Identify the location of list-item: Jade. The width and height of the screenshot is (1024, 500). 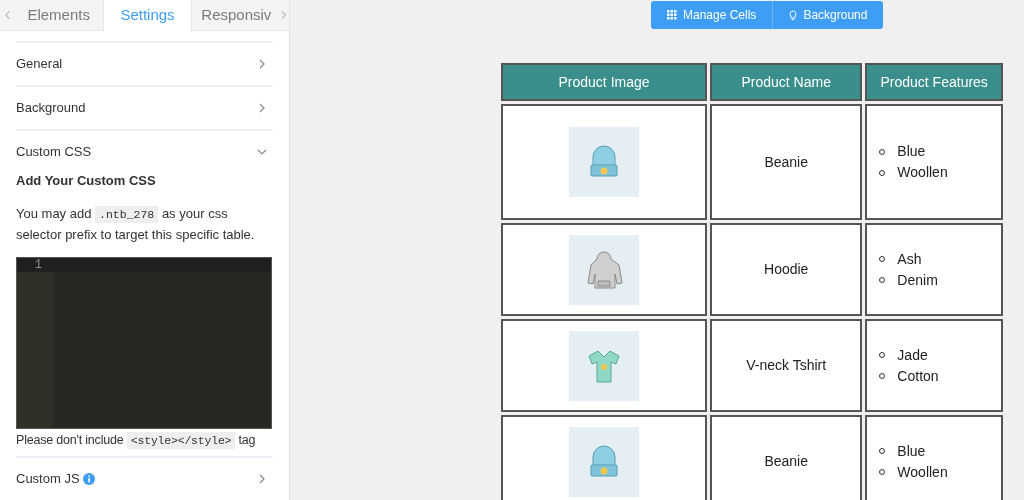
(912, 355).